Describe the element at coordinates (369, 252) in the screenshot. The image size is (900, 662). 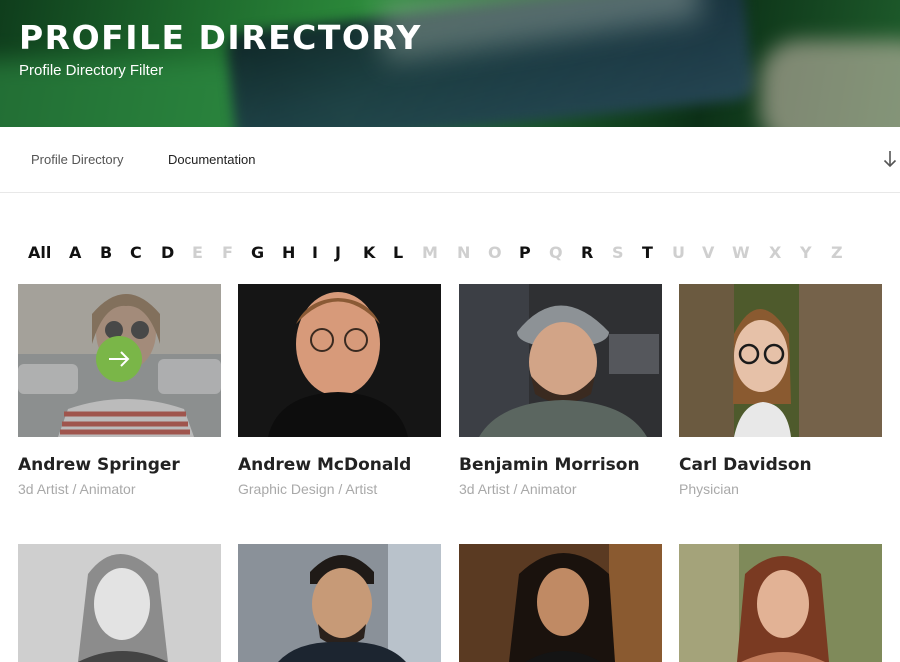
I see `letter-filter-k: K` at that location.